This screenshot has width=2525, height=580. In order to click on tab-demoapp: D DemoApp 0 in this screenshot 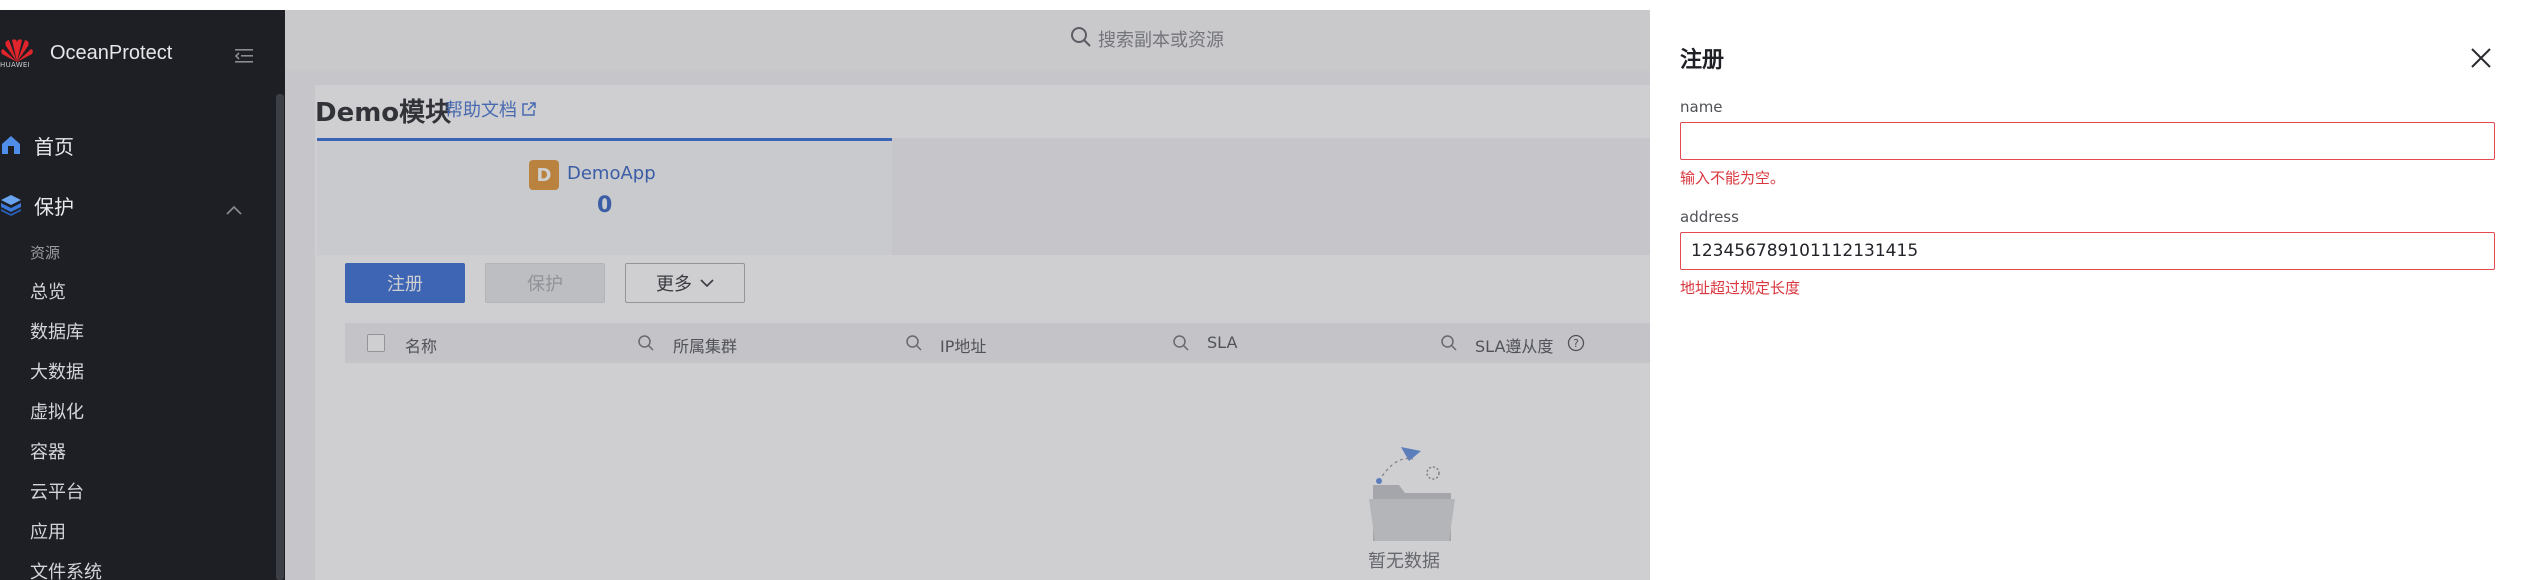, I will do `click(604, 196)`.